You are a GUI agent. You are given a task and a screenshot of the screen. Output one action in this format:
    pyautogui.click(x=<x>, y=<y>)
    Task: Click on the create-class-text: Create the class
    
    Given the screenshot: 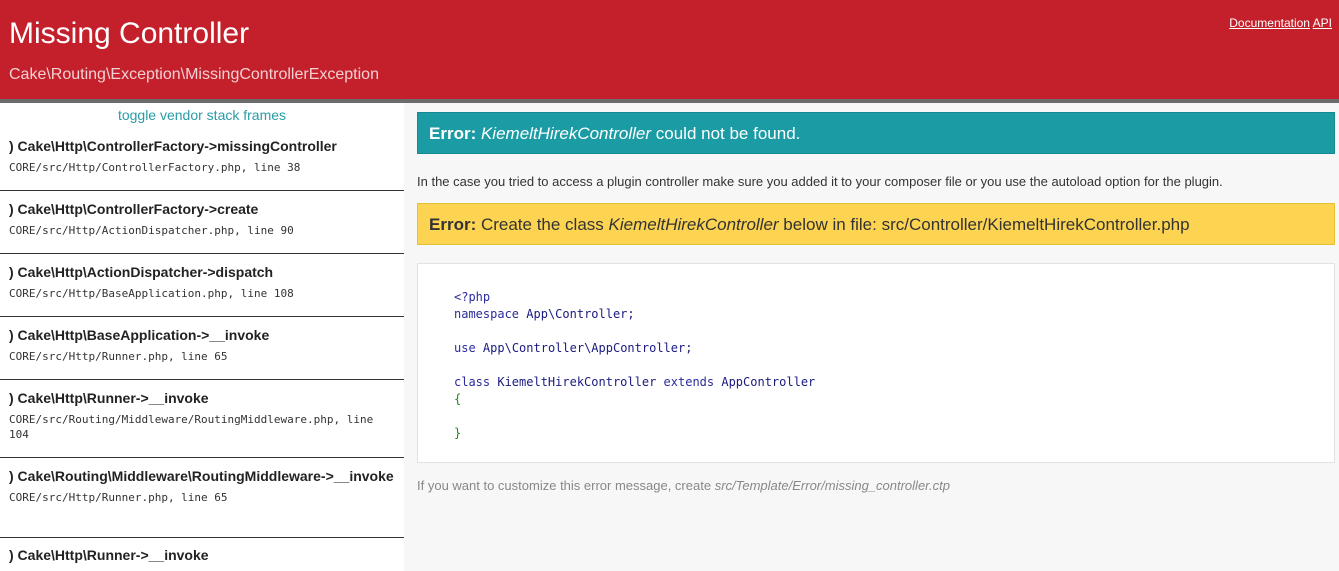 What is the action you would take?
    pyautogui.click(x=542, y=224)
    